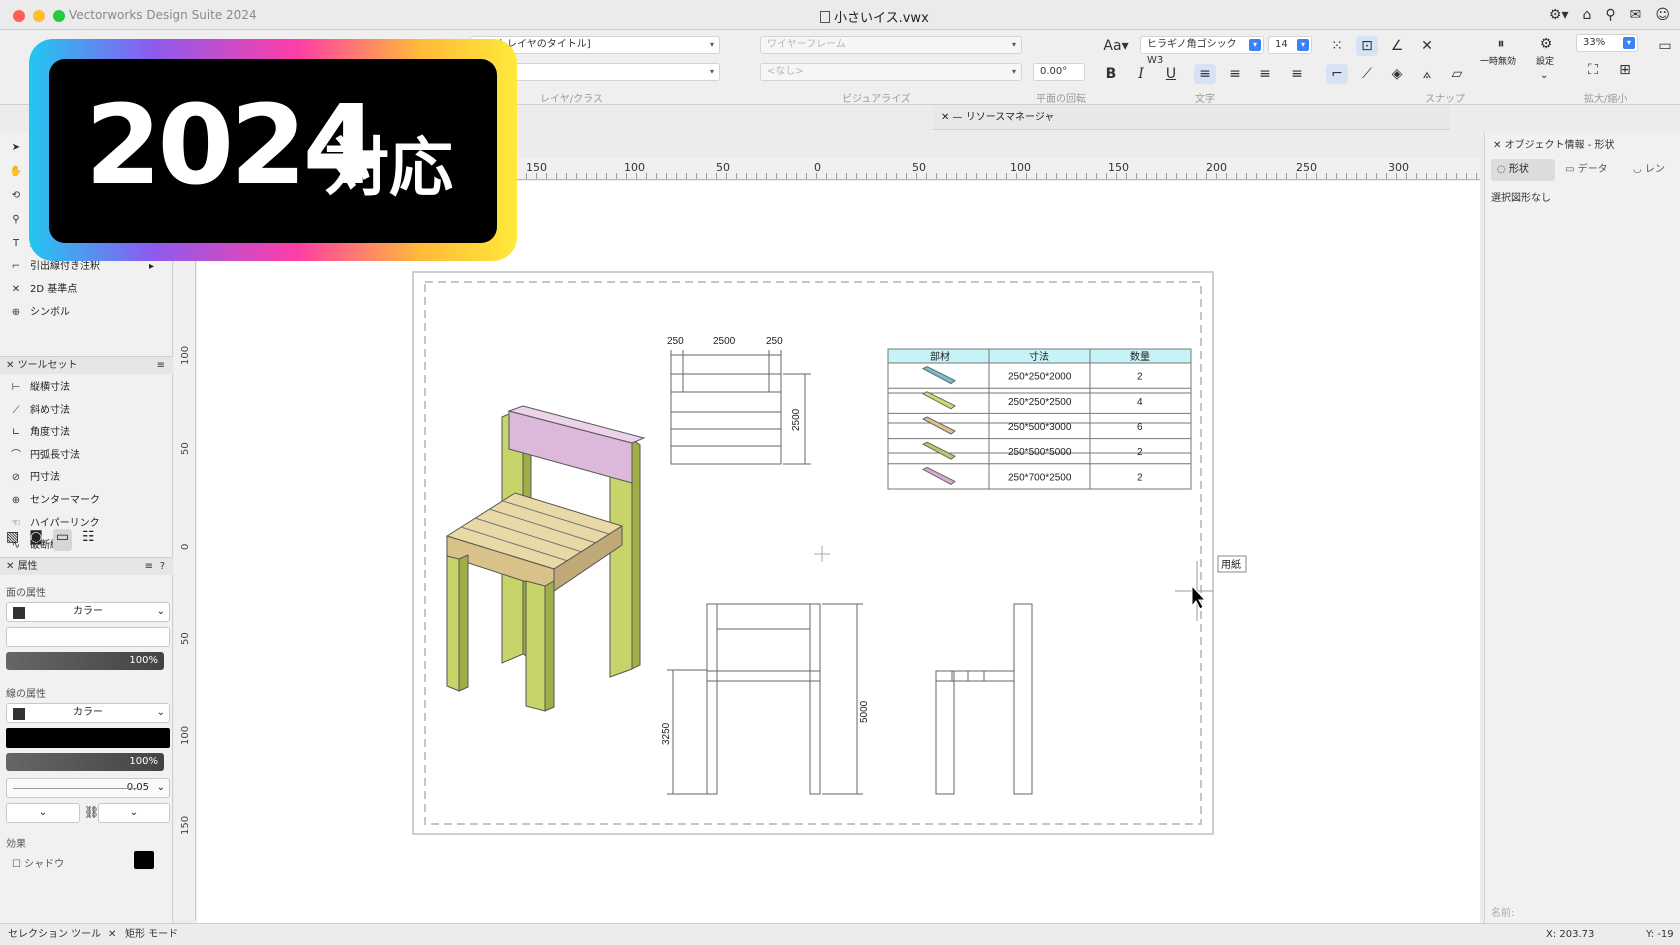 The width and height of the screenshot is (1680, 945). What do you see at coordinates (1591, 170) in the screenshot?
I see `tab-data: ▭ データ` at bounding box center [1591, 170].